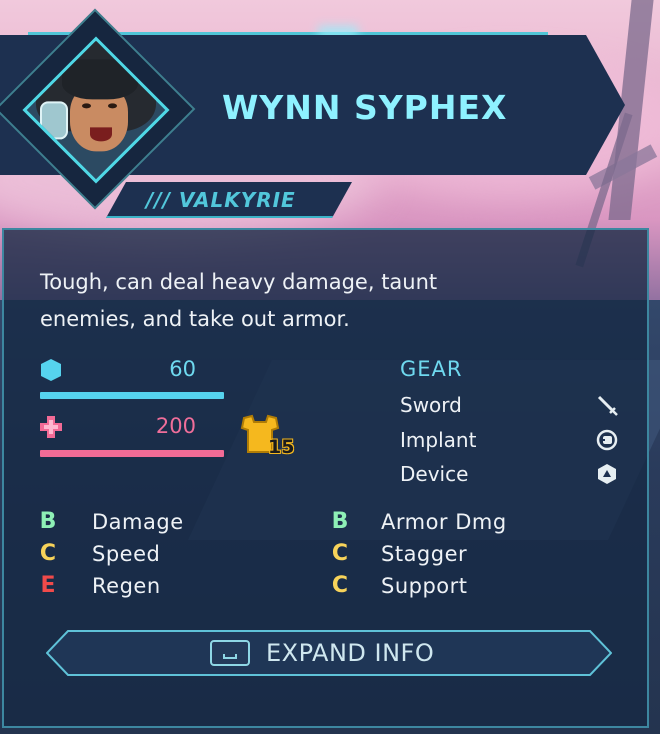  What do you see at coordinates (48, 553) in the screenshot?
I see `speed-grade: C` at bounding box center [48, 553].